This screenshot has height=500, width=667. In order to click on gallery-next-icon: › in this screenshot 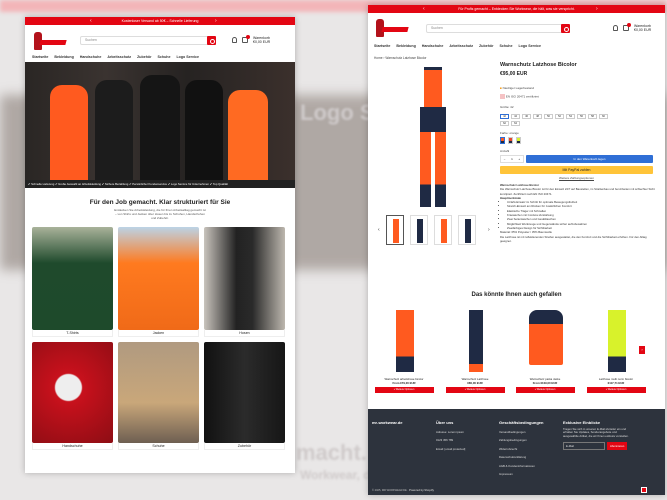, I will do `click(489, 230)`.